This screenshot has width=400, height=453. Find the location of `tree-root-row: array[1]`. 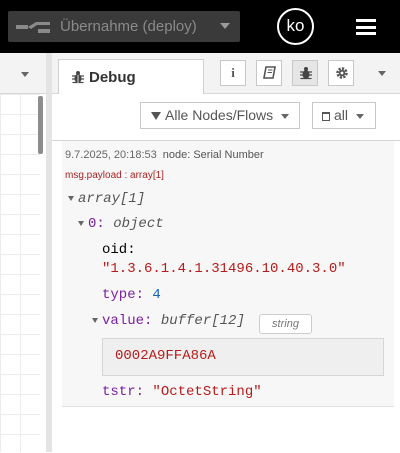

tree-root-row: array[1] is located at coordinates (106, 199).